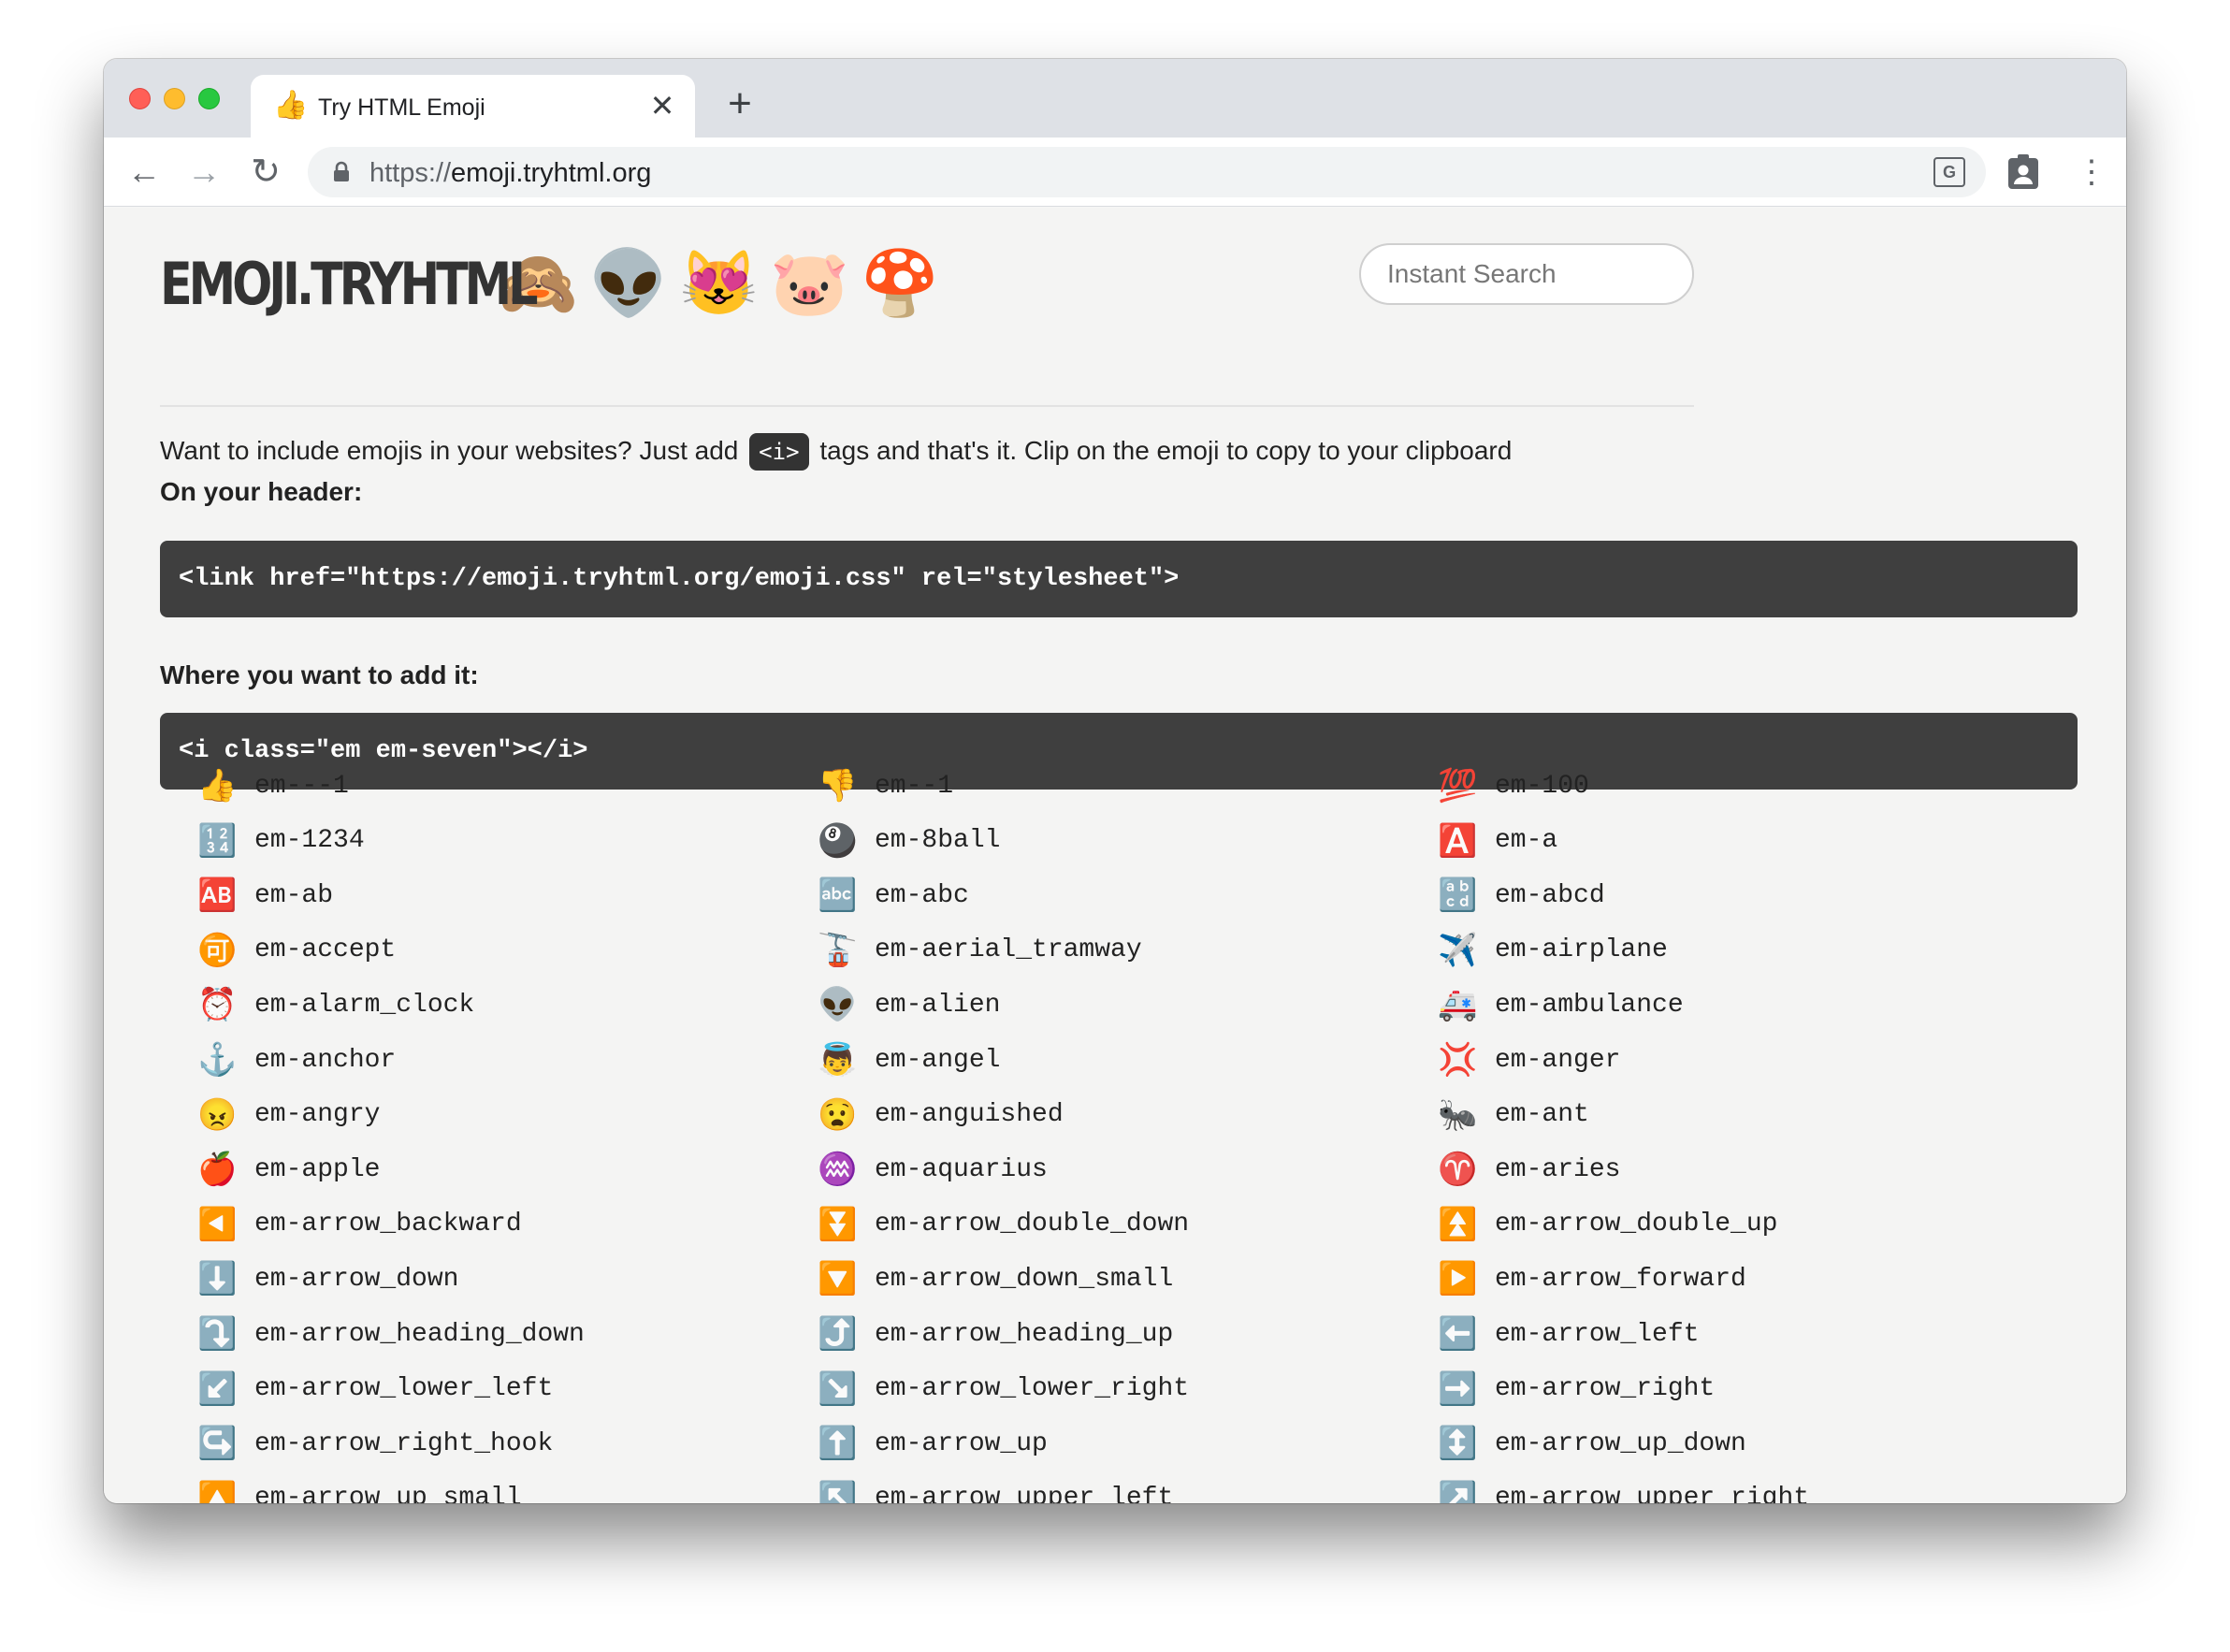 The image size is (2230, 1652). What do you see at coordinates (893, 895) in the screenshot?
I see `emoji-item: 🔤 em-abc` at bounding box center [893, 895].